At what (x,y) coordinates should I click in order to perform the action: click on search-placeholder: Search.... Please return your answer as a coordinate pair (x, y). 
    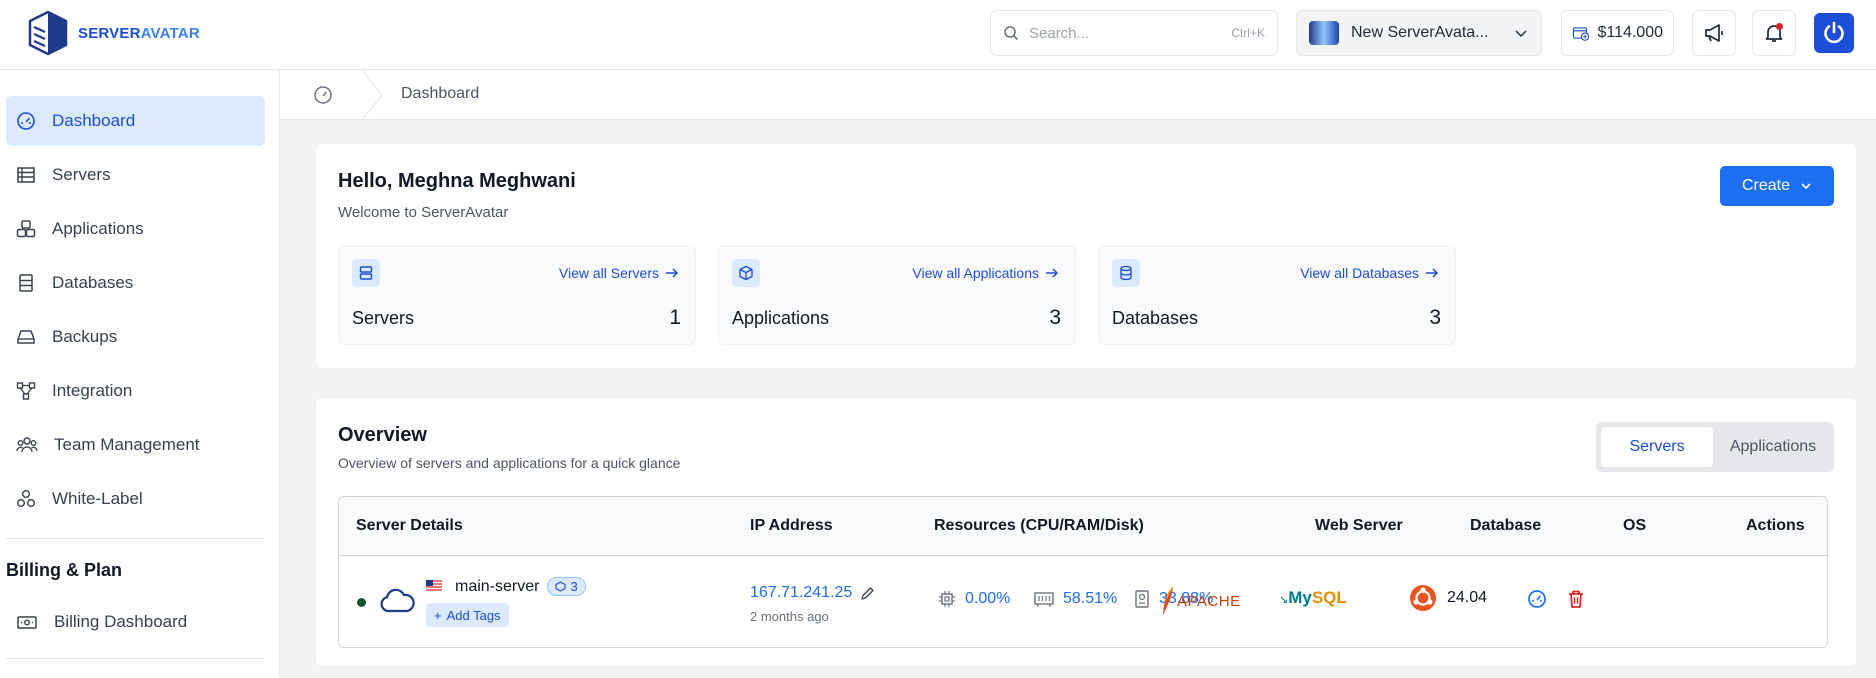
    Looking at the image, I should click on (1059, 33).